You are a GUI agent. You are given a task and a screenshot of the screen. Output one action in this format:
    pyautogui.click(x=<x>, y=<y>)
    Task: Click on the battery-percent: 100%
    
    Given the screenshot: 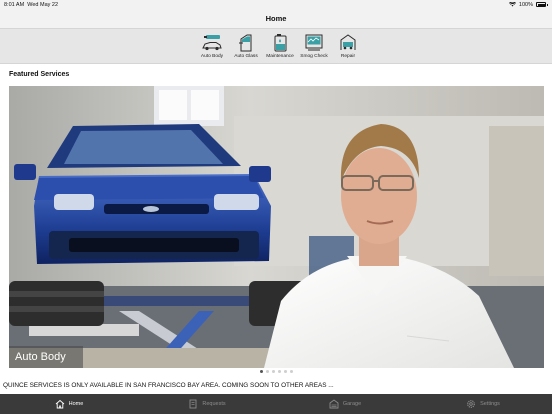 What is the action you would take?
    pyautogui.click(x=525, y=4)
    